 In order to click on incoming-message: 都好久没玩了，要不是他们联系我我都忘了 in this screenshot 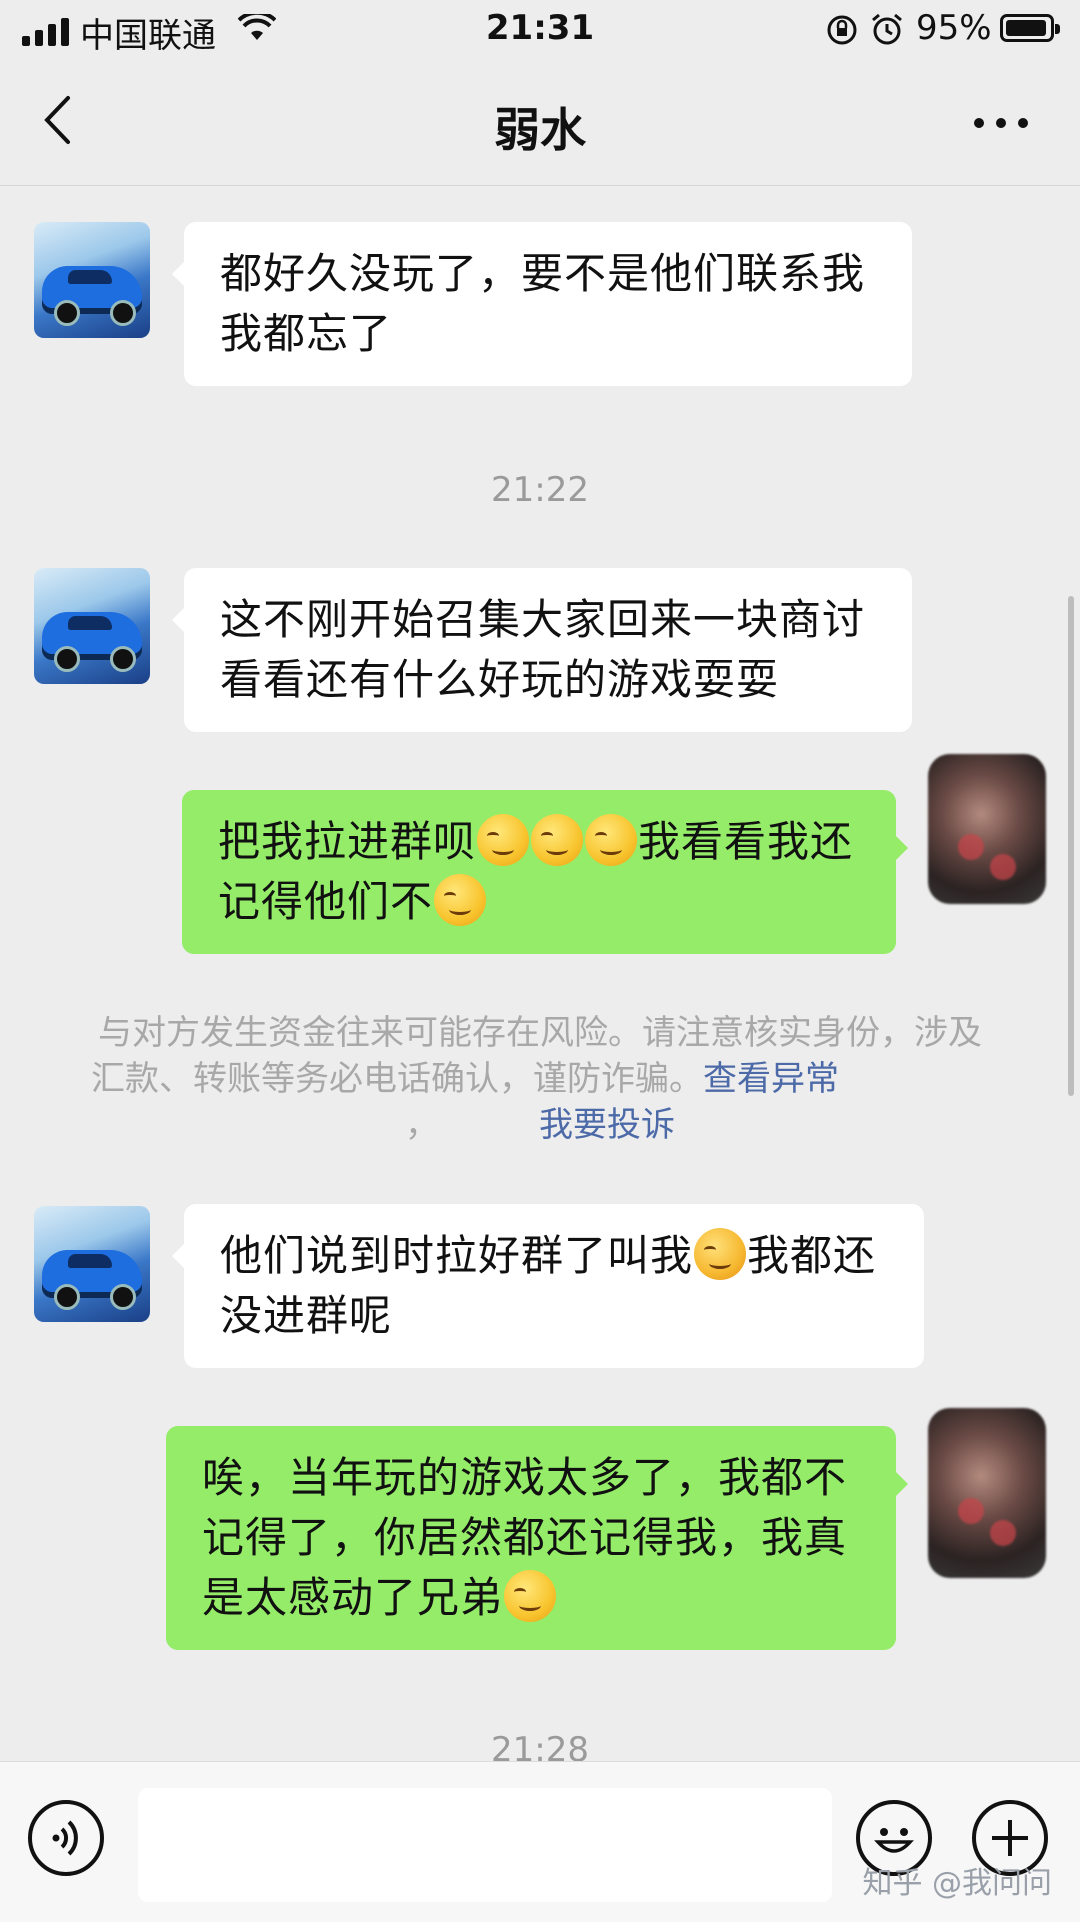, I will do `click(542, 304)`.